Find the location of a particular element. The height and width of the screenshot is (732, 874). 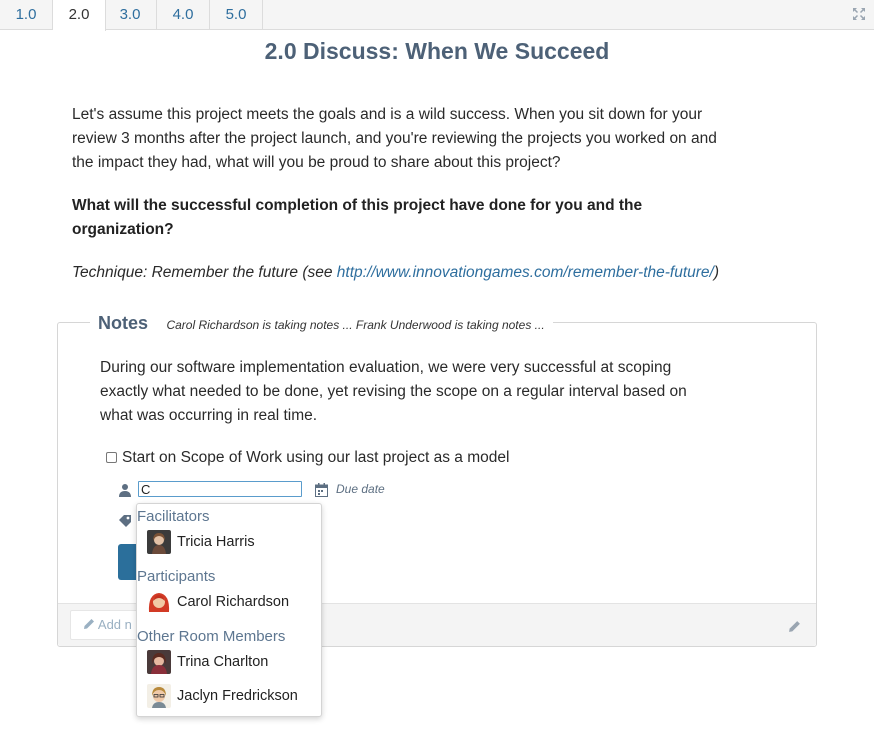

tab-4-0: 4.0 is located at coordinates (183, 15).